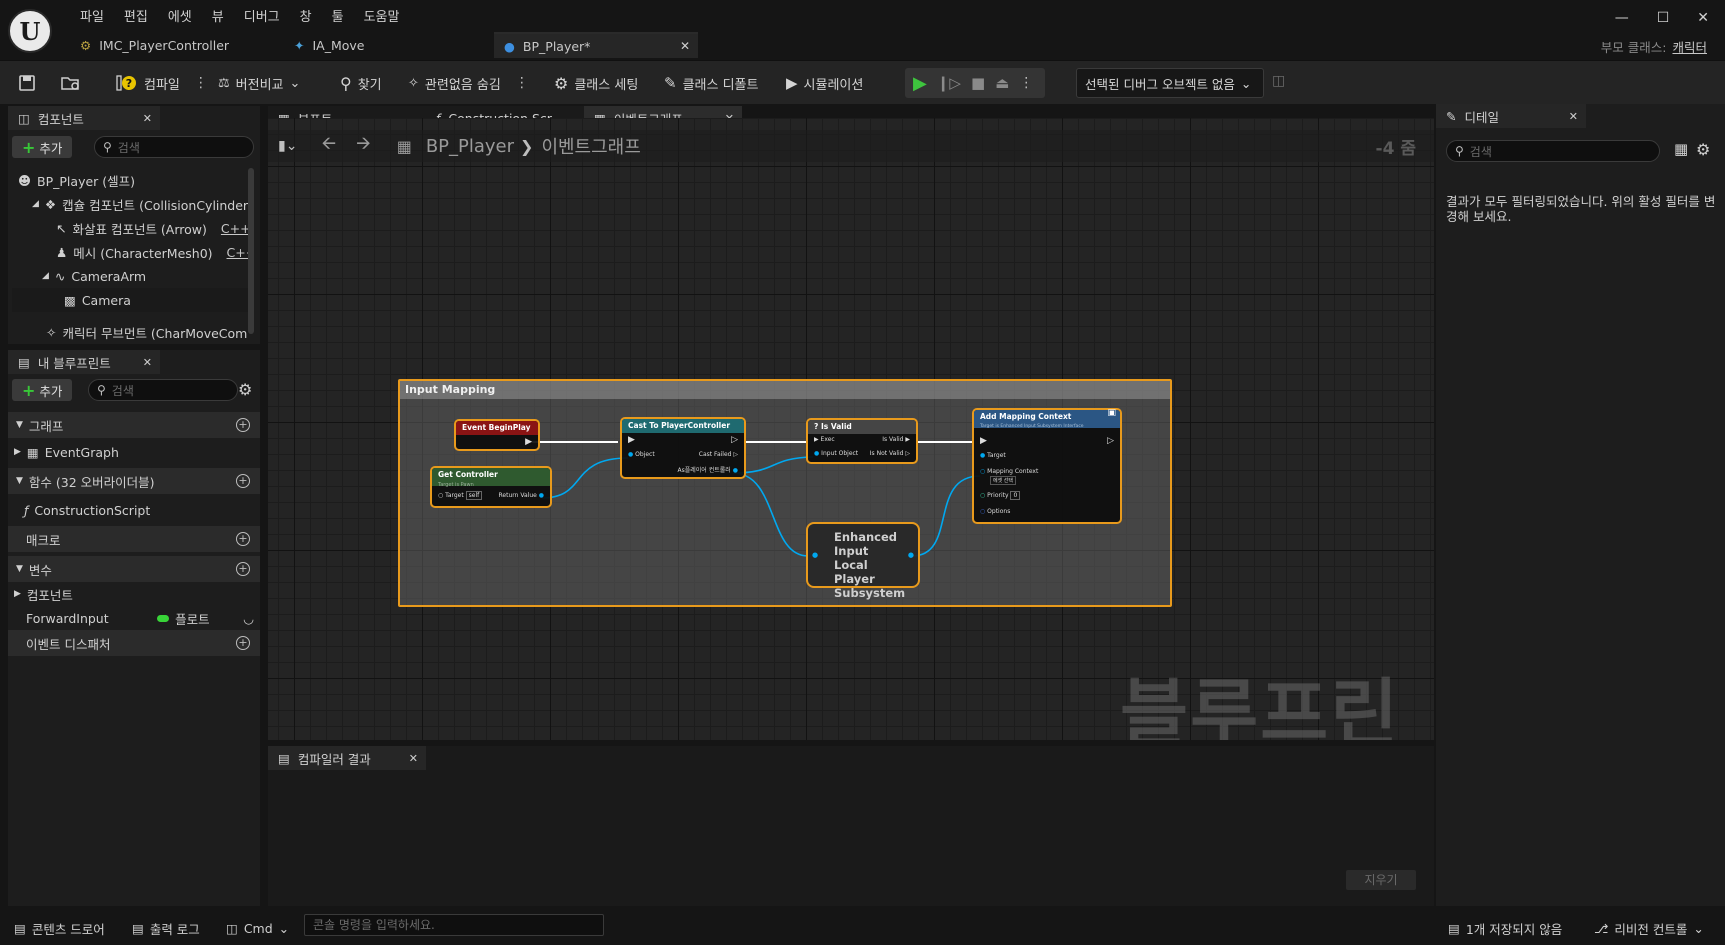  What do you see at coordinates (251, 251) in the screenshot?
I see `tree-scrollbar` at bounding box center [251, 251].